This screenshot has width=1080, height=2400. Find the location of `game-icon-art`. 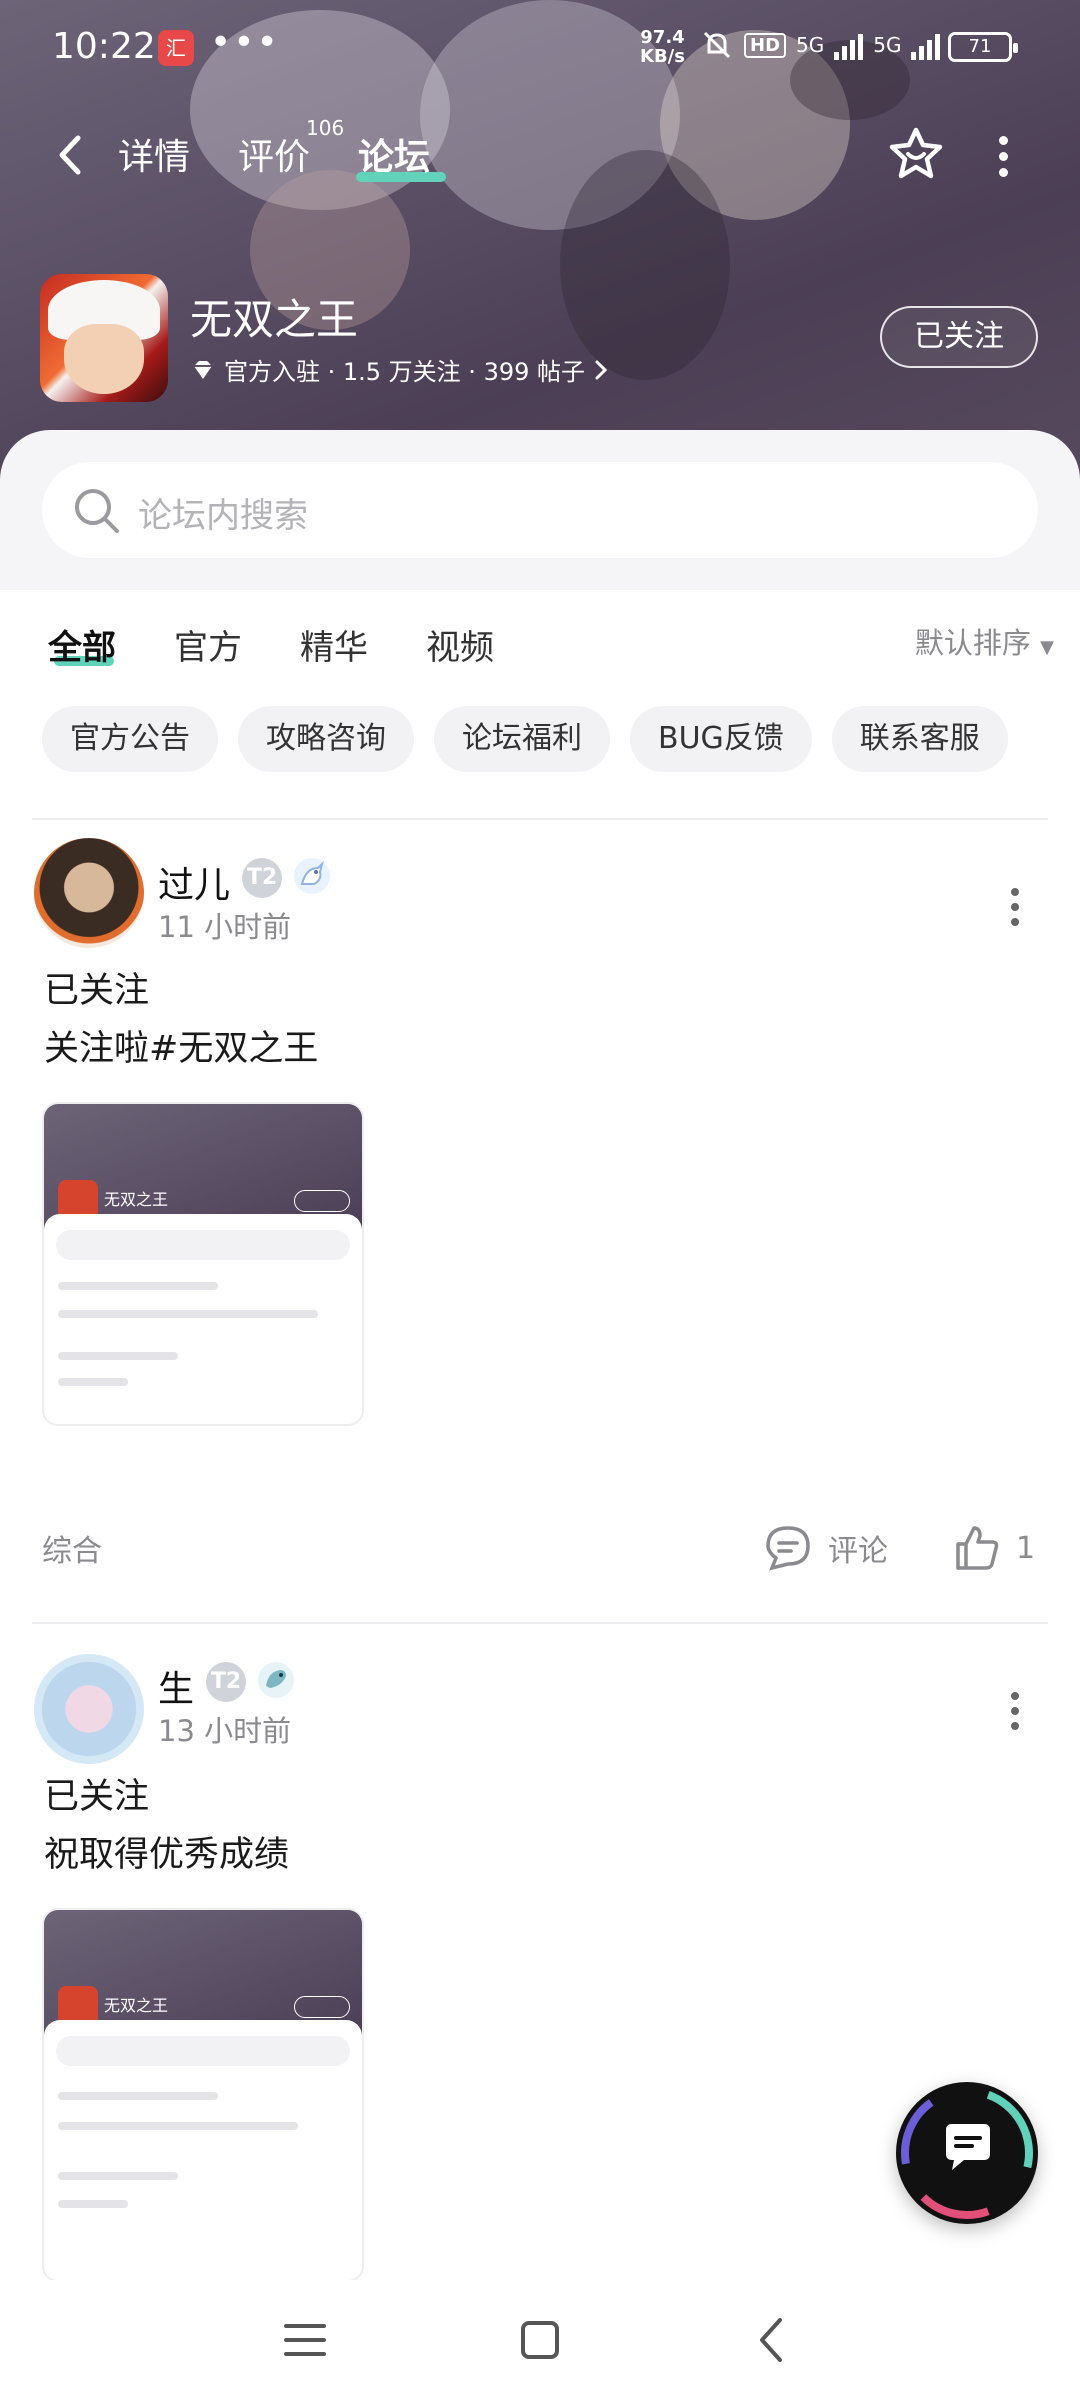

game-icon-art is located at coordinates (104, 359).